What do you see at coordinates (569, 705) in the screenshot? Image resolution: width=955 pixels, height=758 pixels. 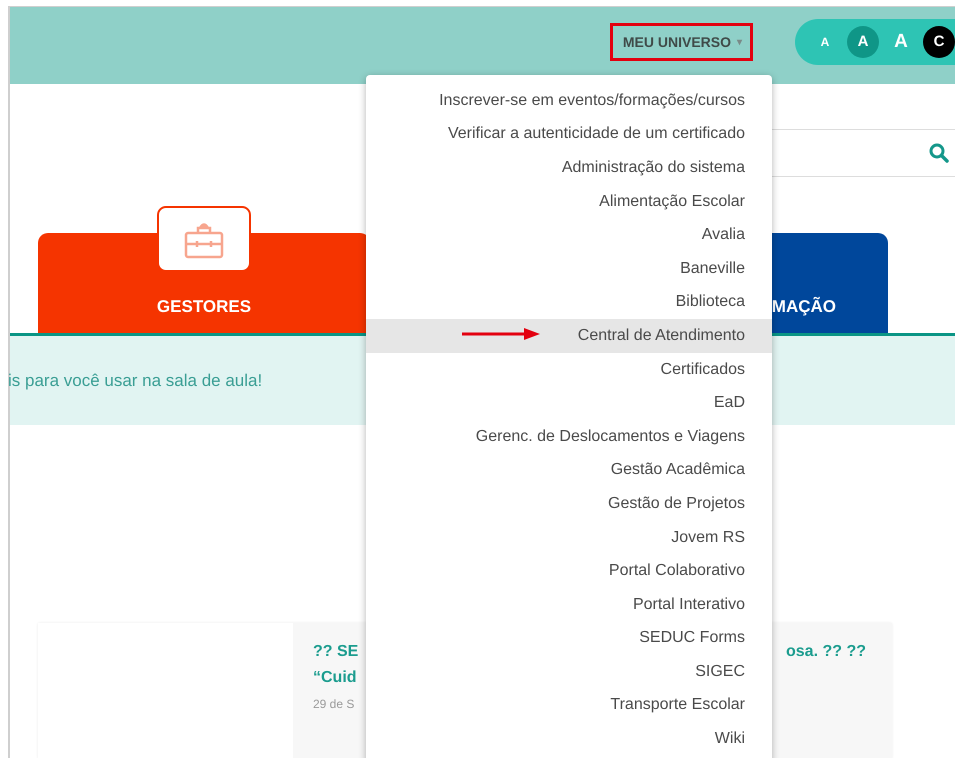 I see `menu-item: Transporte Escolar` at bounding box center [569, 705].